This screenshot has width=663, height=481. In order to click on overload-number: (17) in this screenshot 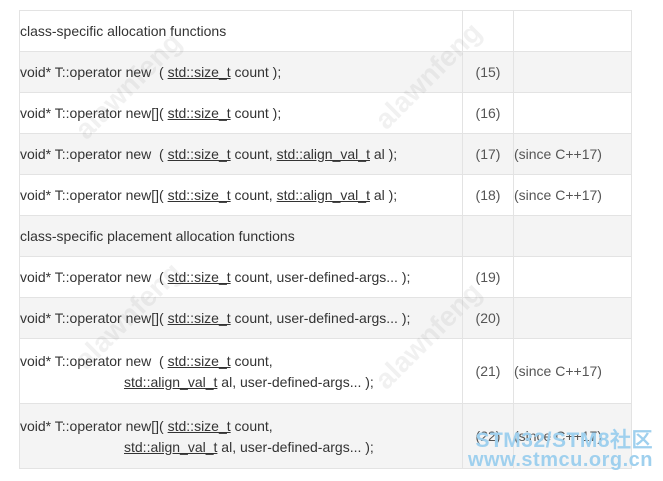, I will do `click(488, 154)`.